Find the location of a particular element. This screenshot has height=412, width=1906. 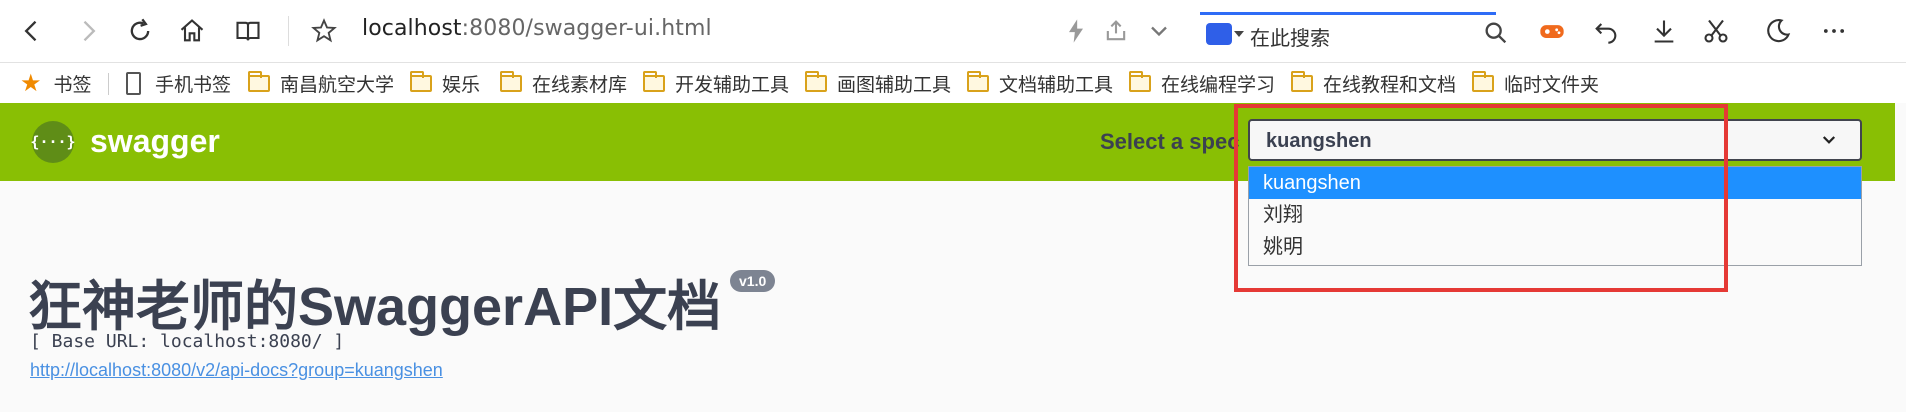

bookmark-folder: 临时文件夹 is located at coordinates (1535, 83).